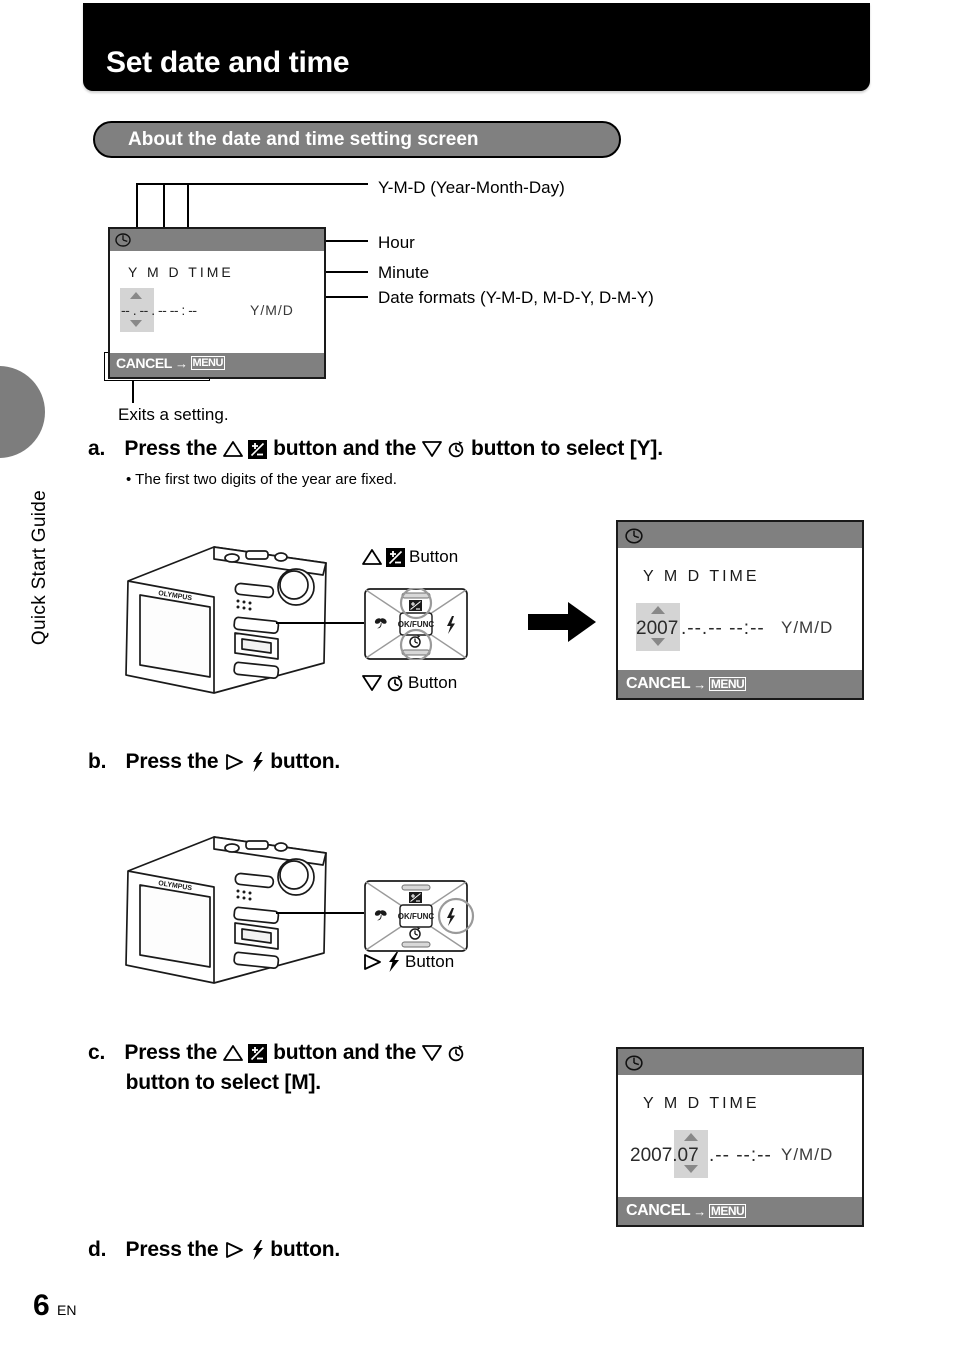  Describe the element at coordinates (171, 1052) in the screenshot. I see `step-c-text-1: Press the` at that location.